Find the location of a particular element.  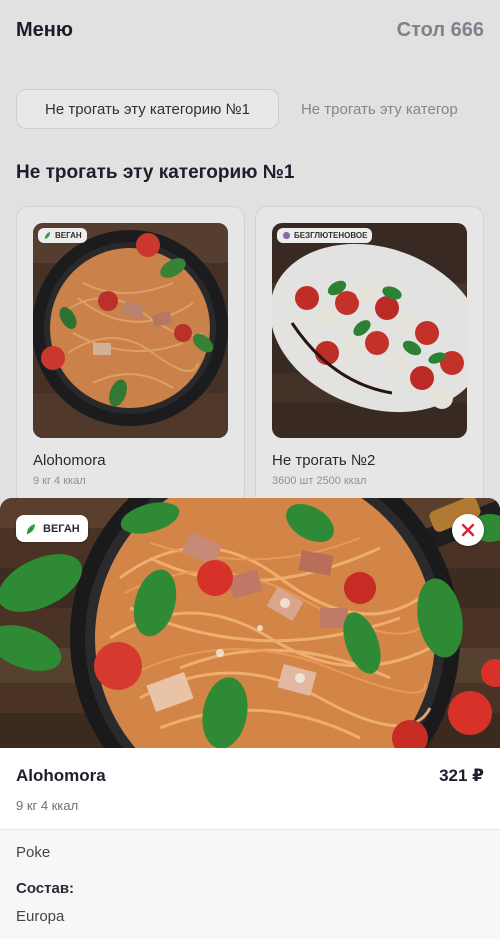

dish-title: Alohomora is located at coordinates (61, 775).